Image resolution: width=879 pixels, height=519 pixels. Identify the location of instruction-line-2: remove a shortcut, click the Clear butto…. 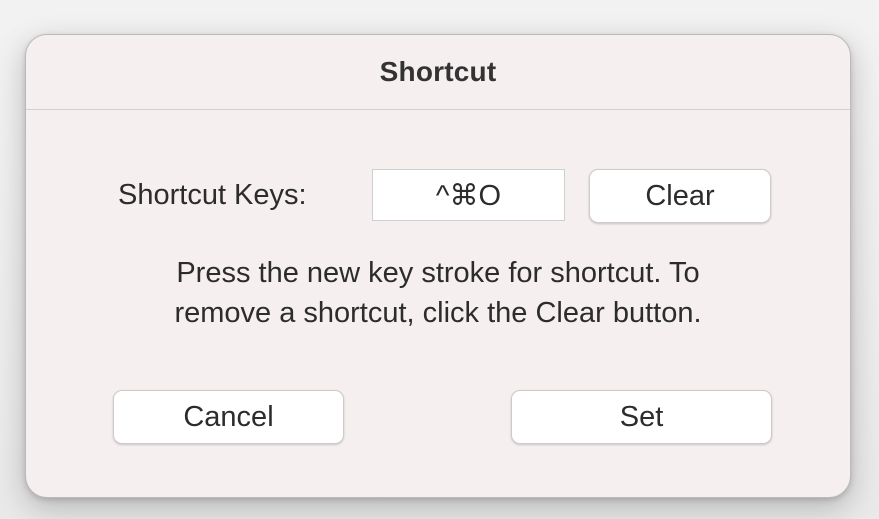
(438, 313).